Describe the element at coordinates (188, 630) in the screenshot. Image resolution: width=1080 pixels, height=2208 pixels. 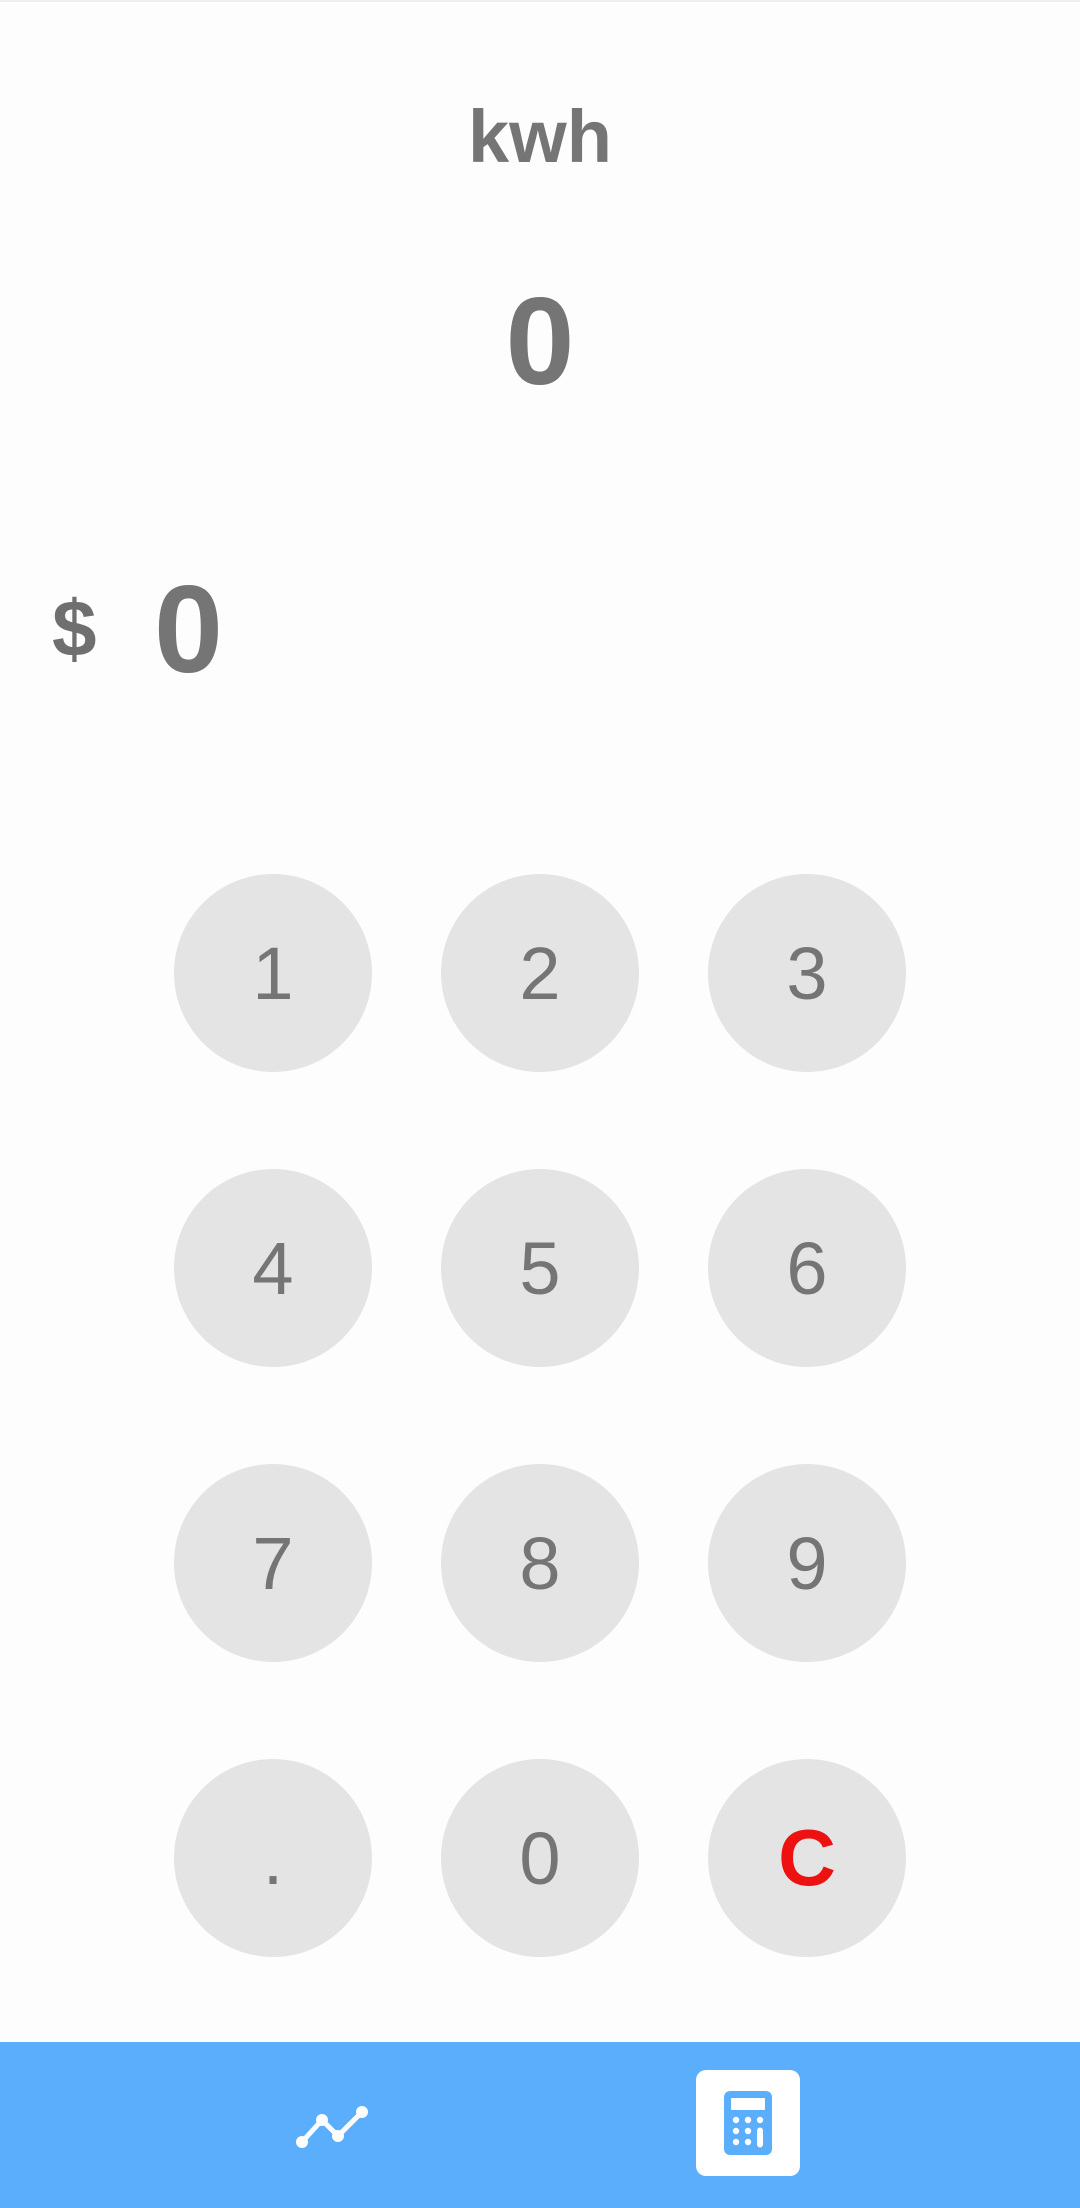
I see `cost-display: 0` at that location.